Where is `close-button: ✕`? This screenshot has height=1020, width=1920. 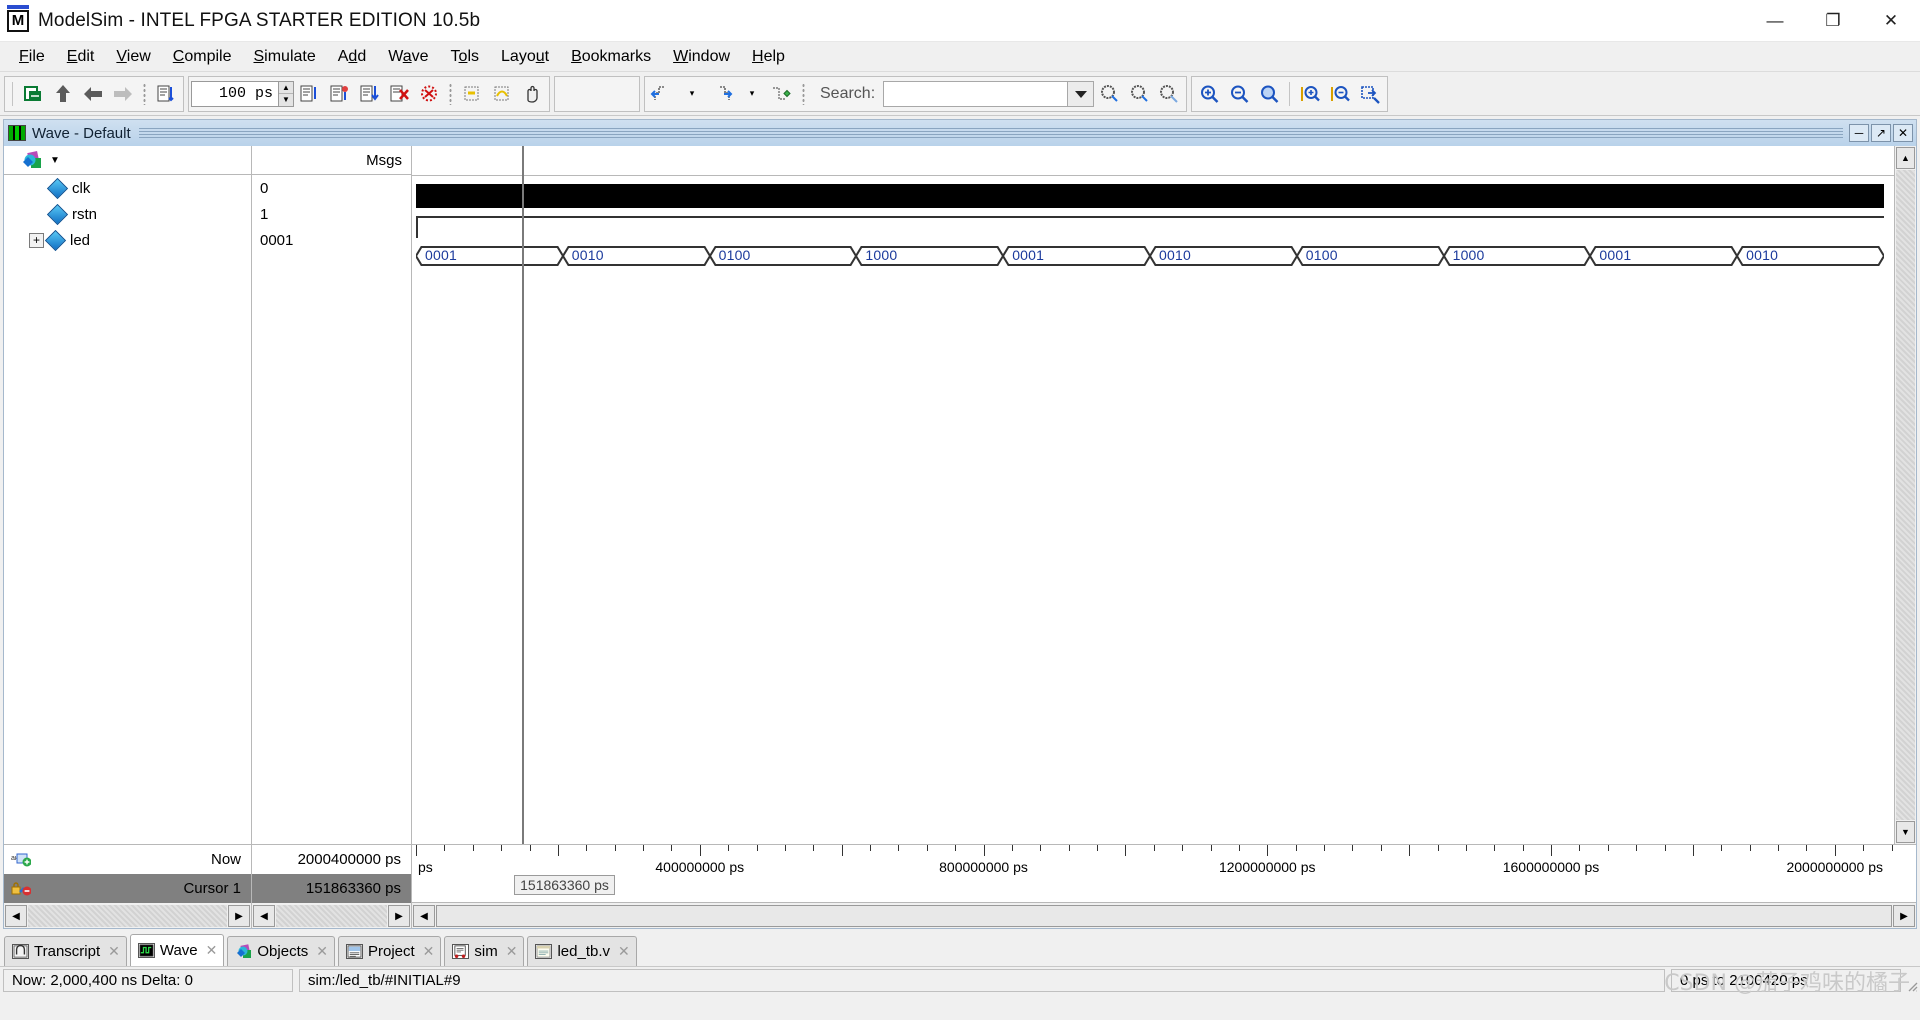 close-button: ✕ is located at coordinates (1891, 21).